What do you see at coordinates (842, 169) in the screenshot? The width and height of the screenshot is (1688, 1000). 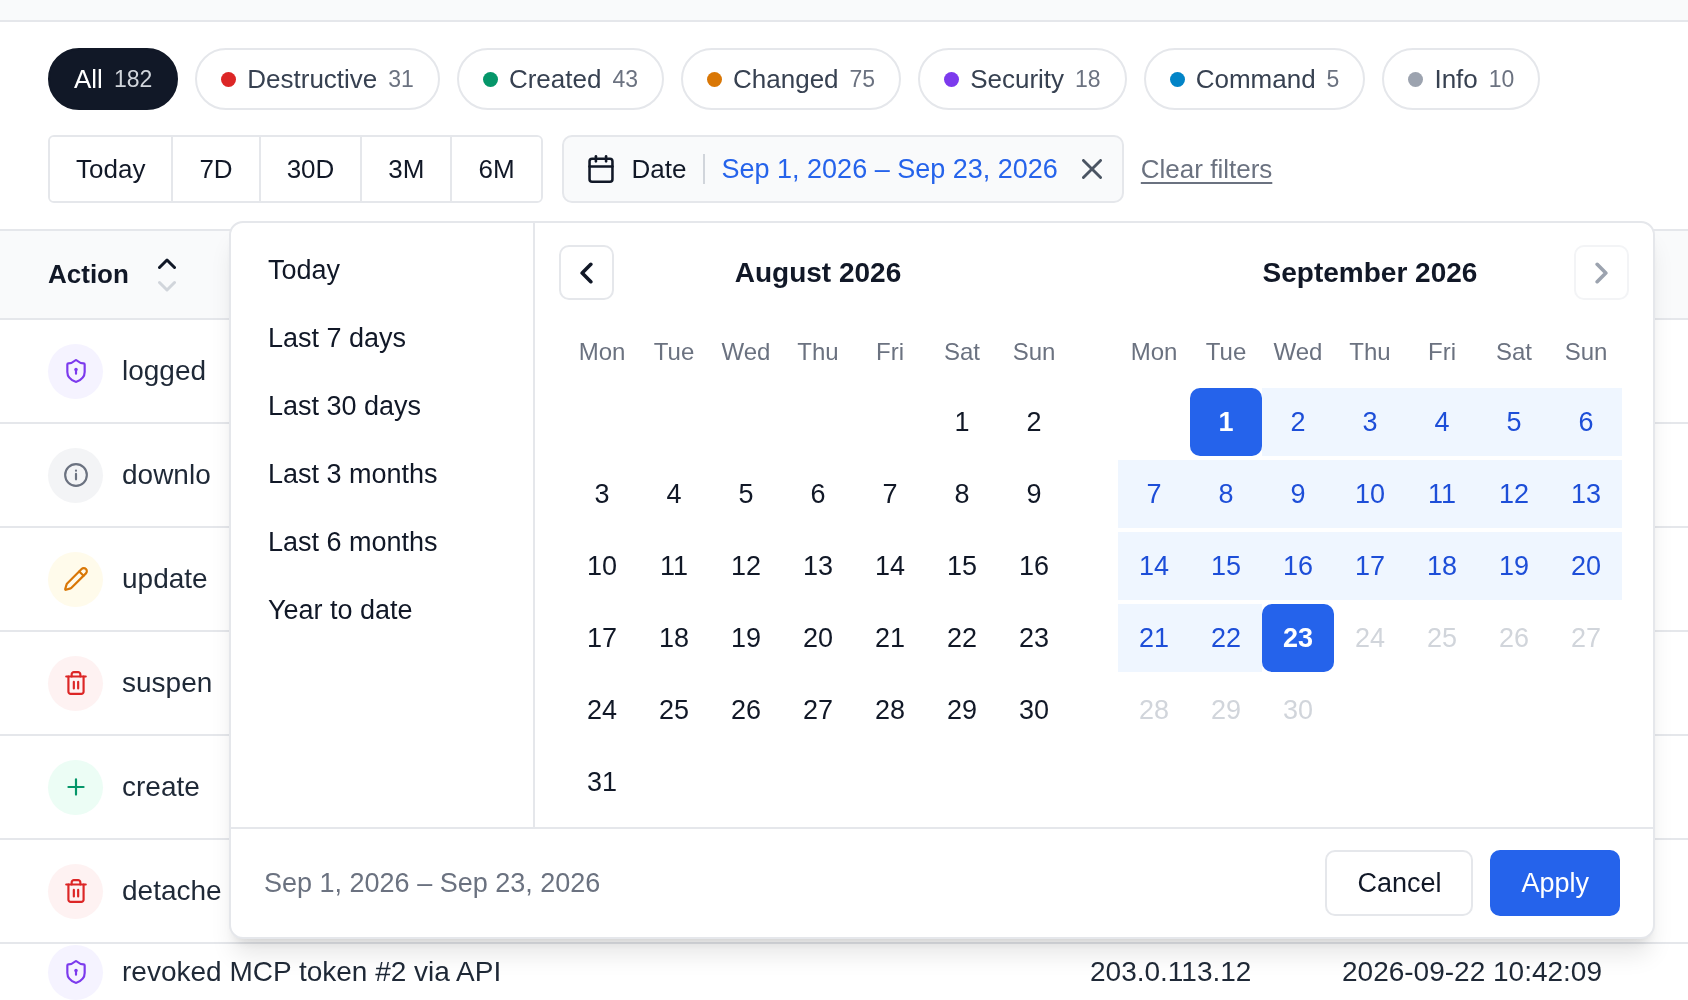 I see `date-filter: Date Sep 1, 2026 – Sep 23, 2026` at bounding box center [842, 169].